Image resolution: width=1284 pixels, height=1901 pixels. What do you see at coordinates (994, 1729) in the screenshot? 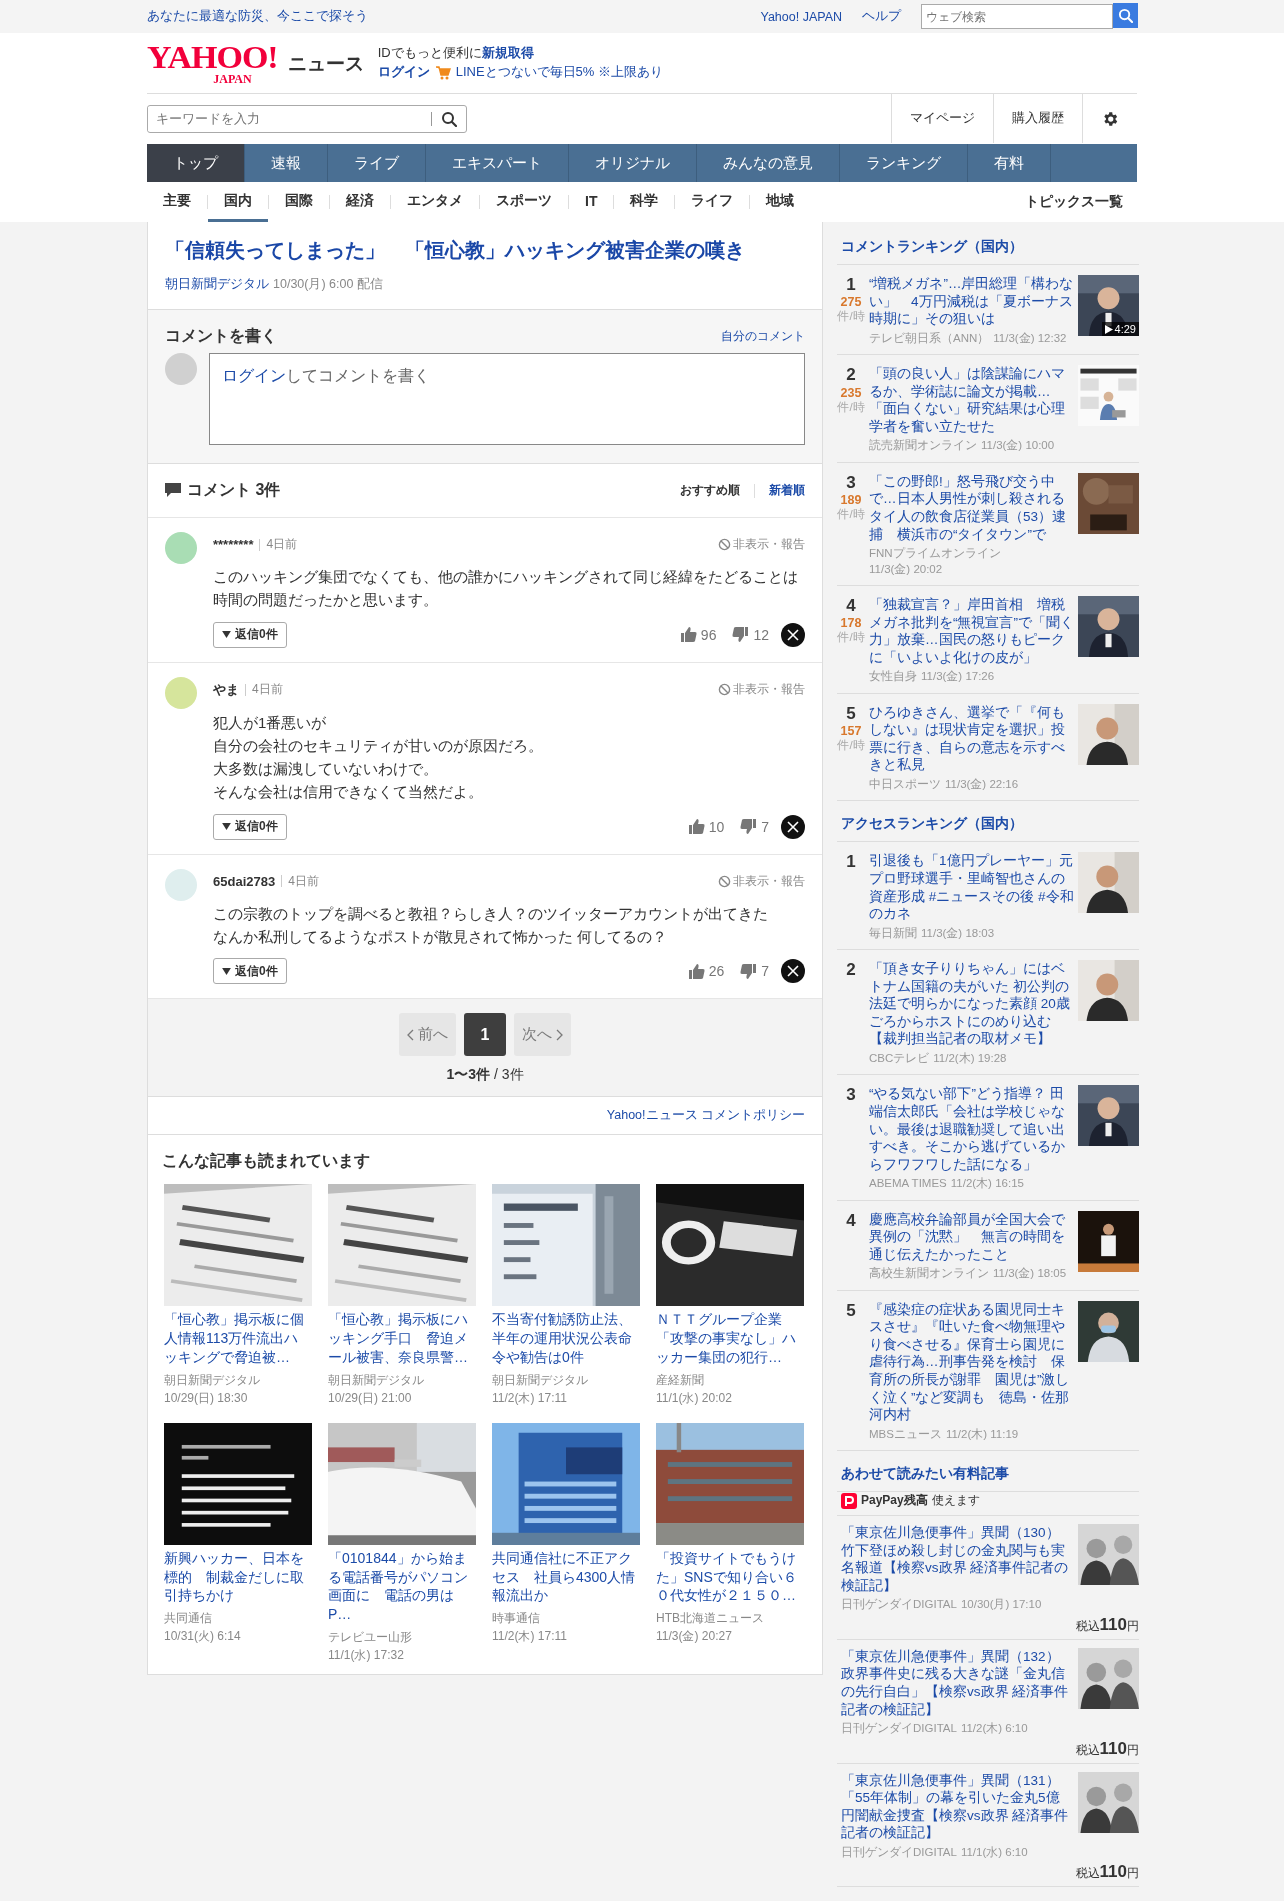
I see `article-date: 11/2(木) 6:10` at bounding box center [994, 1729].